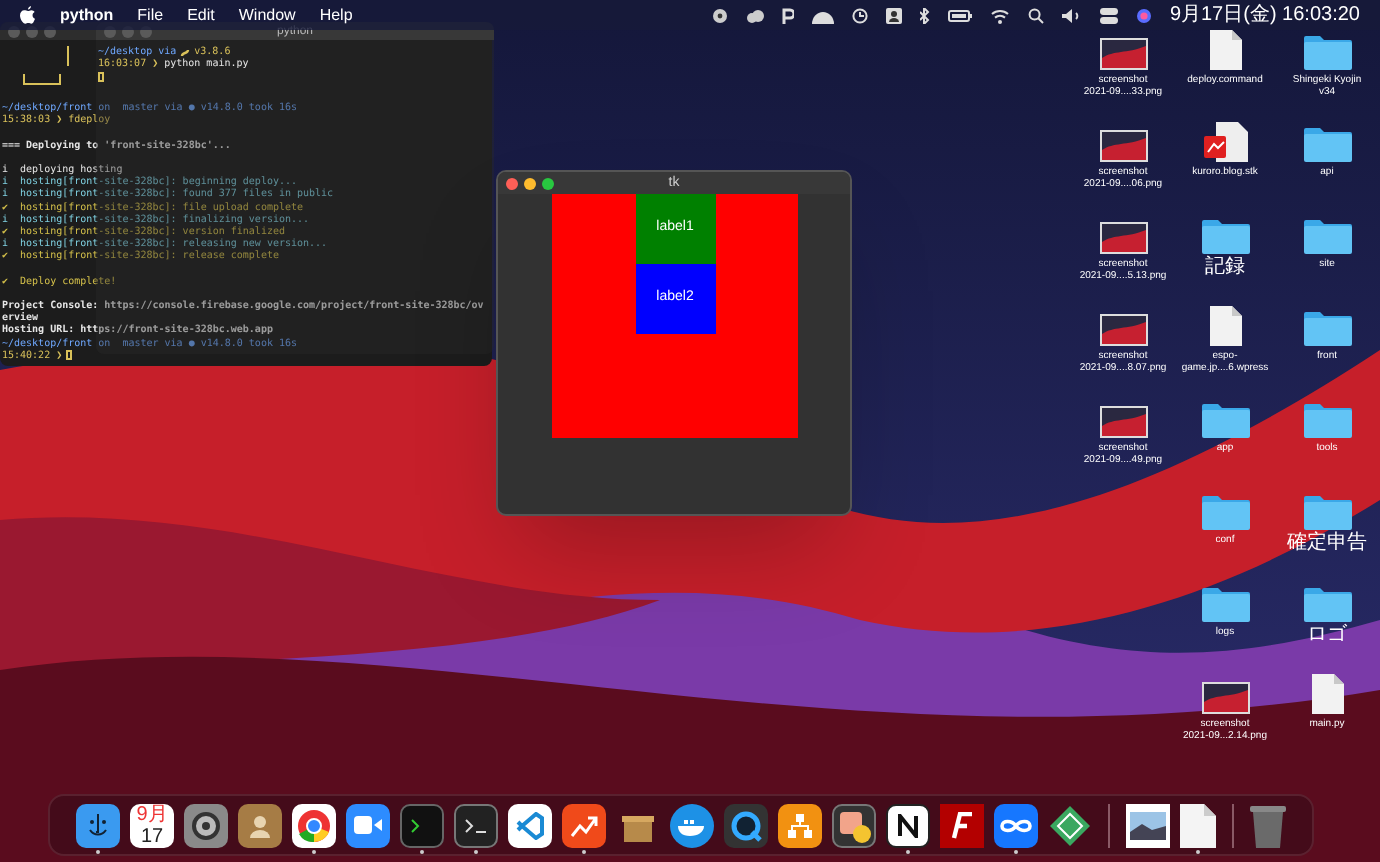 The height and width of the screenshot is (862, 1380). I want to click on disc-icon, so click(719, 15).